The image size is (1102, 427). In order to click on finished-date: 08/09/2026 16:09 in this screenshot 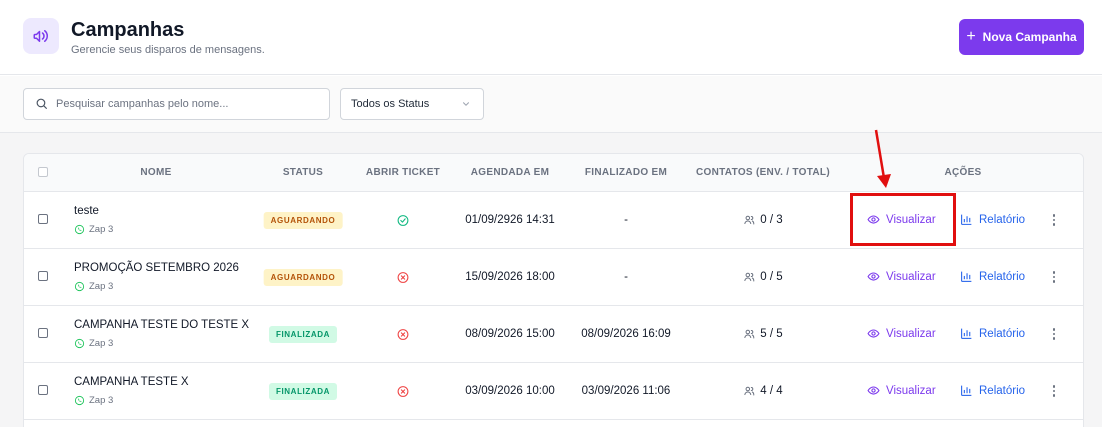, I will do `click(626, 334)`.